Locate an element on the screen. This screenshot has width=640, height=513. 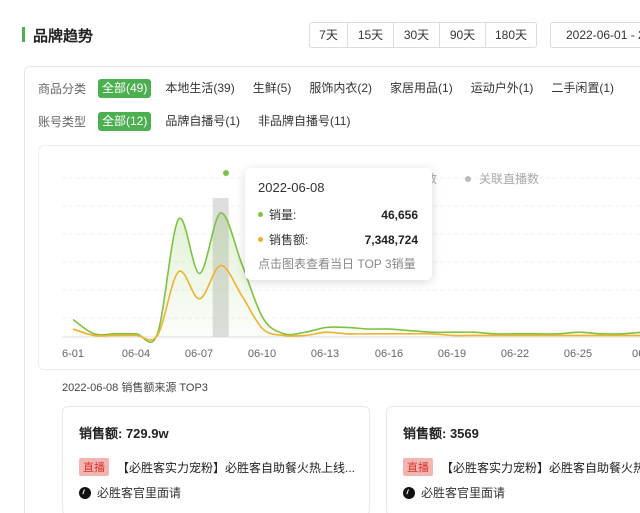
tooltip-date: 2022-06-08 is located at coordinates (291, 187).